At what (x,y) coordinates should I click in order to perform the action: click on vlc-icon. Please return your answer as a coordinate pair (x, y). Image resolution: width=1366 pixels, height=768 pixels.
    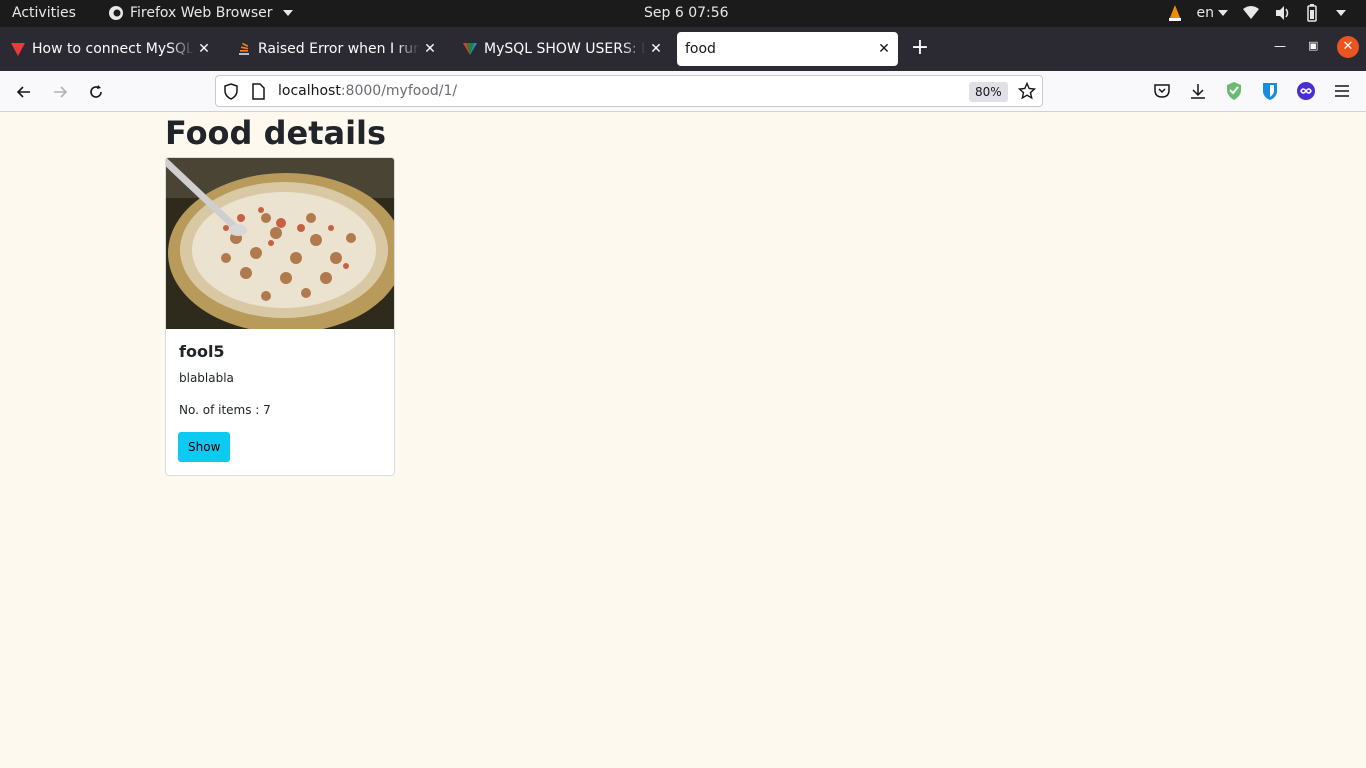
    Looking at the image, I should click on (1175, 13).